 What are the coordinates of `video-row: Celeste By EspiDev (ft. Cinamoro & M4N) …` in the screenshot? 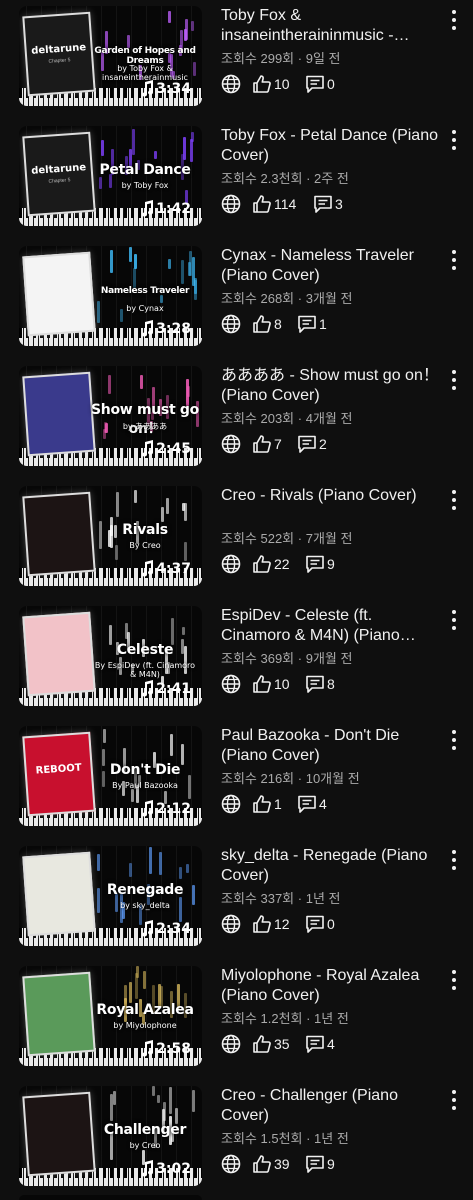 It's located at (236, 660).